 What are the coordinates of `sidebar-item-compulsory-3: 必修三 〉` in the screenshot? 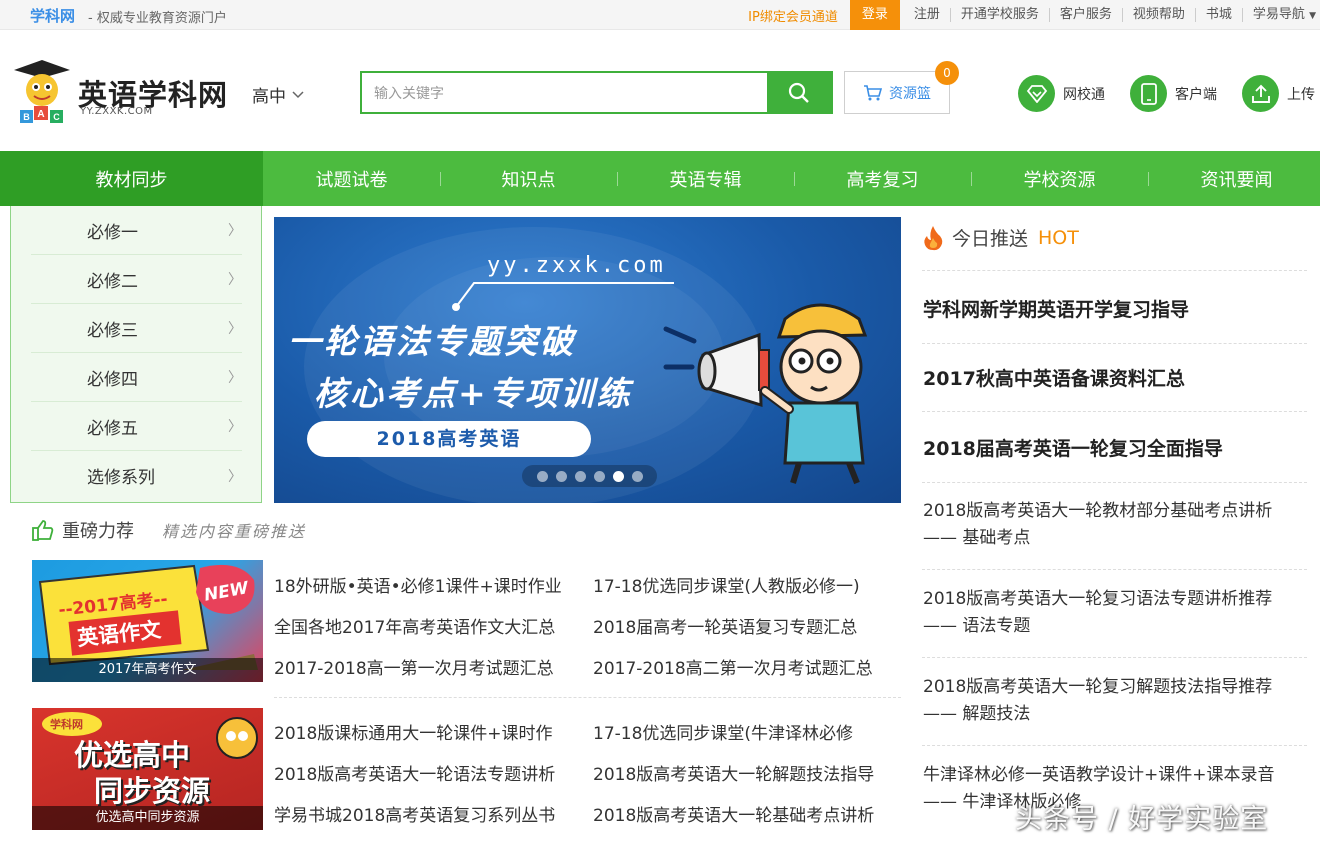 It's located at (136, 328).